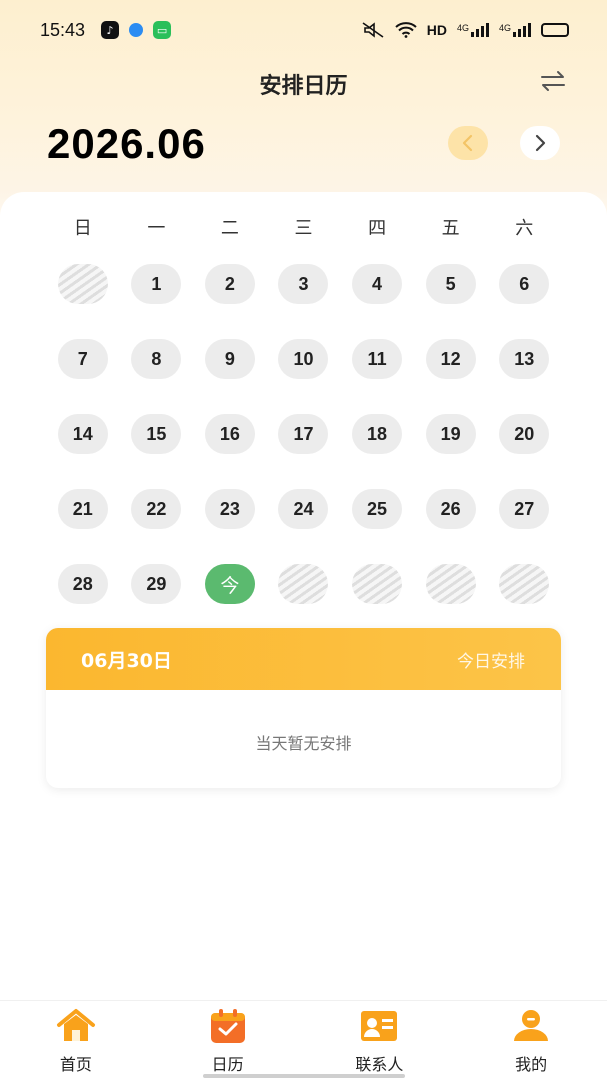  Describe the element at coordinates (82, 584) in the screenshot. I see `day-cell: 28` at that location.